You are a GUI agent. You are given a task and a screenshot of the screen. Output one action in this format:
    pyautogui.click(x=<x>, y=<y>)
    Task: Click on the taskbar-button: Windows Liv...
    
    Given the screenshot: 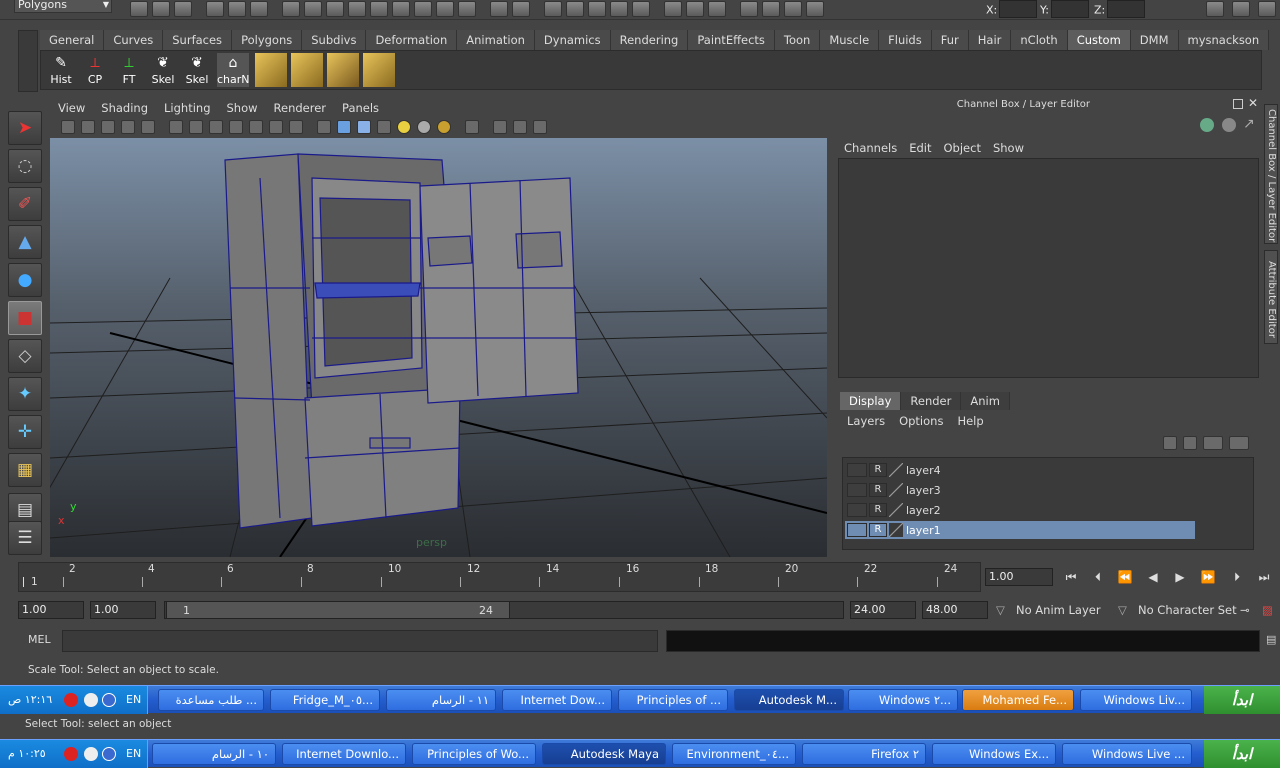 What is the action you would take?
    pyautogui.click(x=1136, y=700)
    